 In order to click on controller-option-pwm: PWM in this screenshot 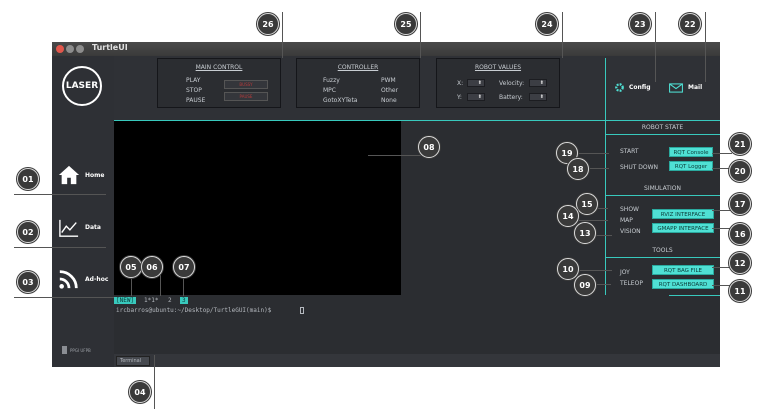, I will do `click(388, 80)`.